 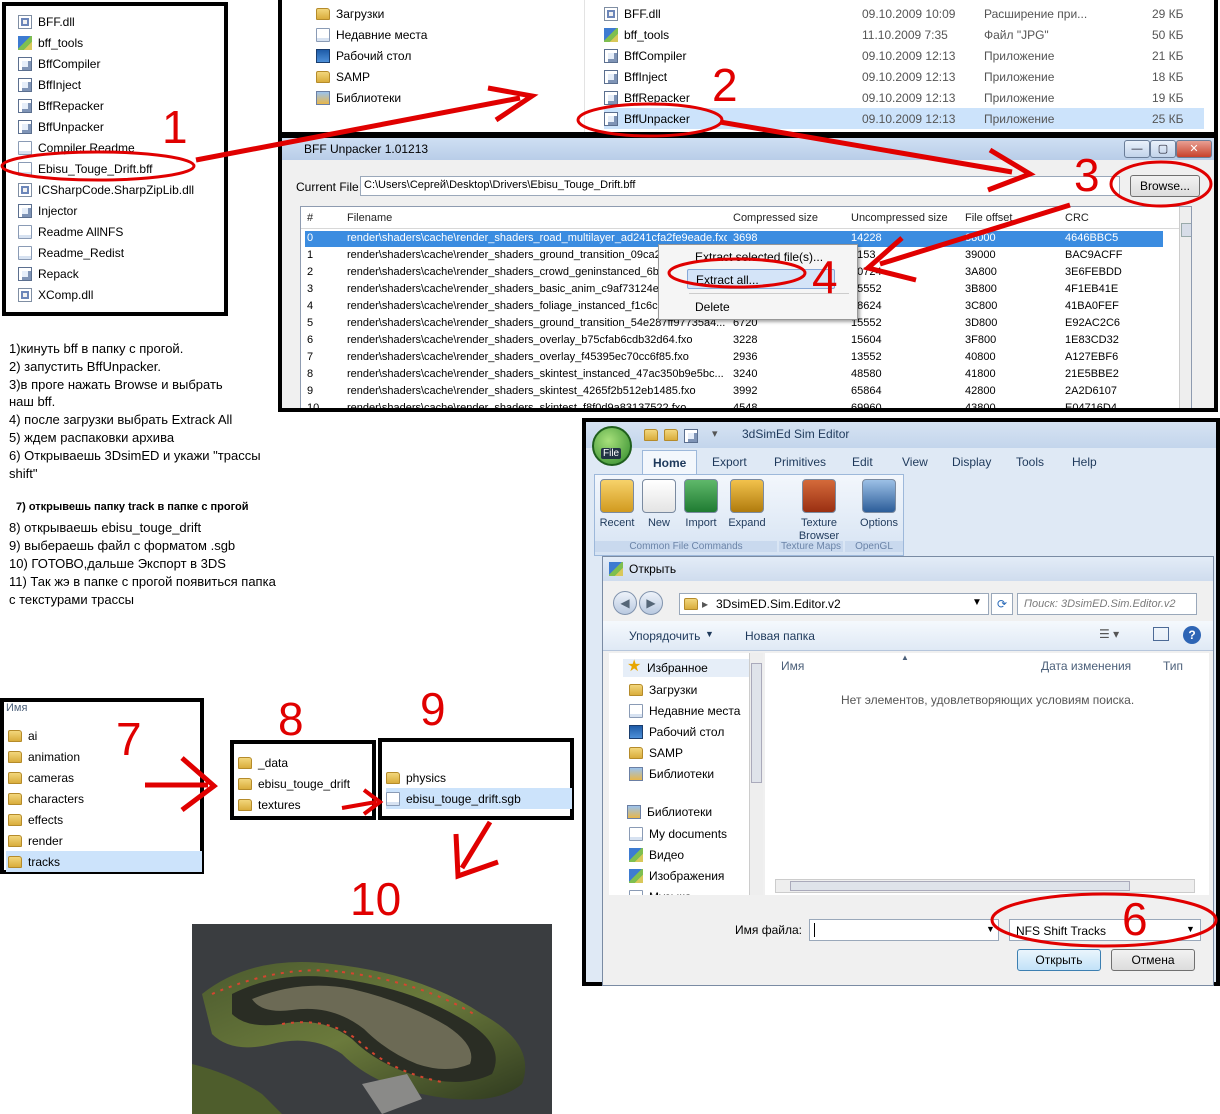 What do you see at coordinates (686, 812) in the screenshot?
I see `libraries-header: Библиотеки` at bounding box center [686, 812].